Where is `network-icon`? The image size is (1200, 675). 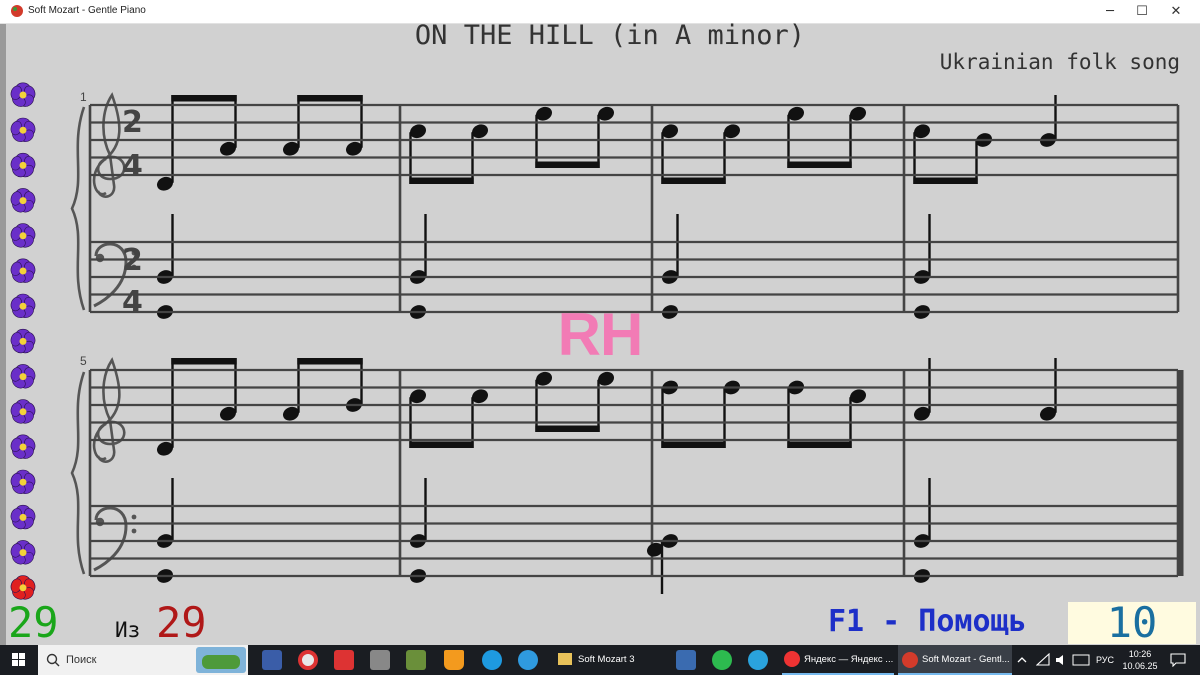 network-icon is located at coordinates (1043, 660).